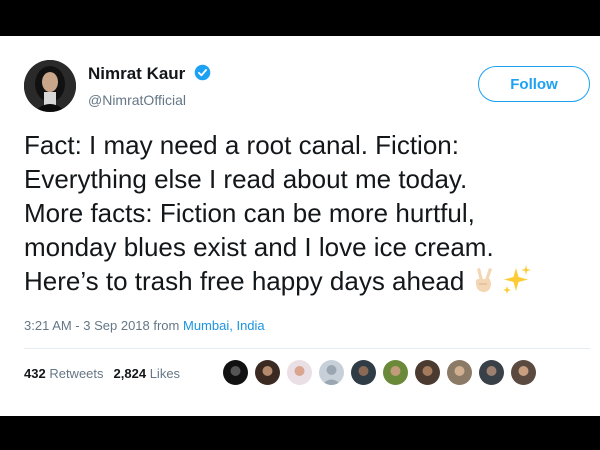 Image resolution: width=600 pixels, height=450 pixels. I want to click on tweet-text-line: Fact: I may need a root canal. Fiction:, so click(241, 145).